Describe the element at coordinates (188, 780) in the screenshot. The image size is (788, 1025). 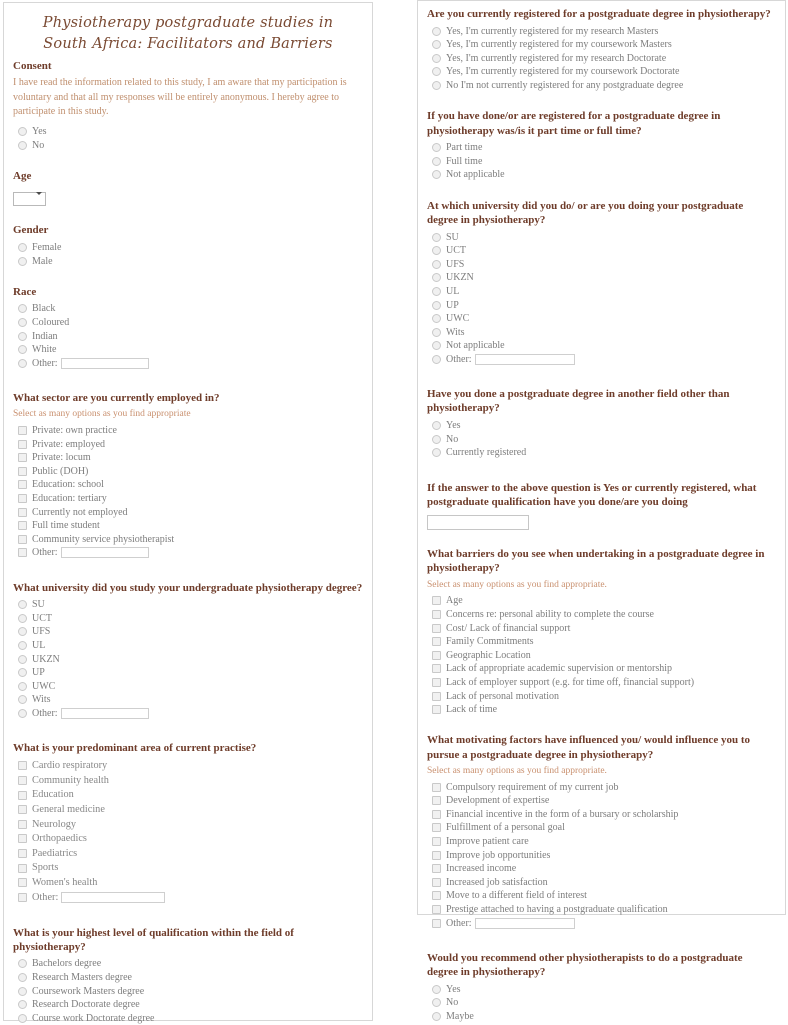
I see `checkbox-option-practise-1: Community health` at that location.